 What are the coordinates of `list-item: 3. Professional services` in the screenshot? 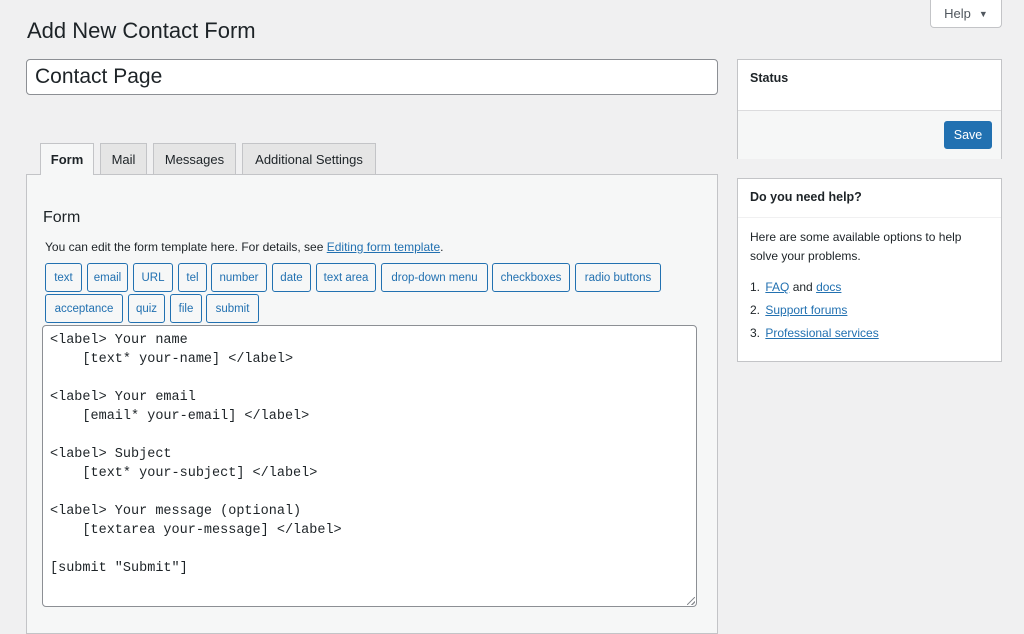 It's located at (814, 333).